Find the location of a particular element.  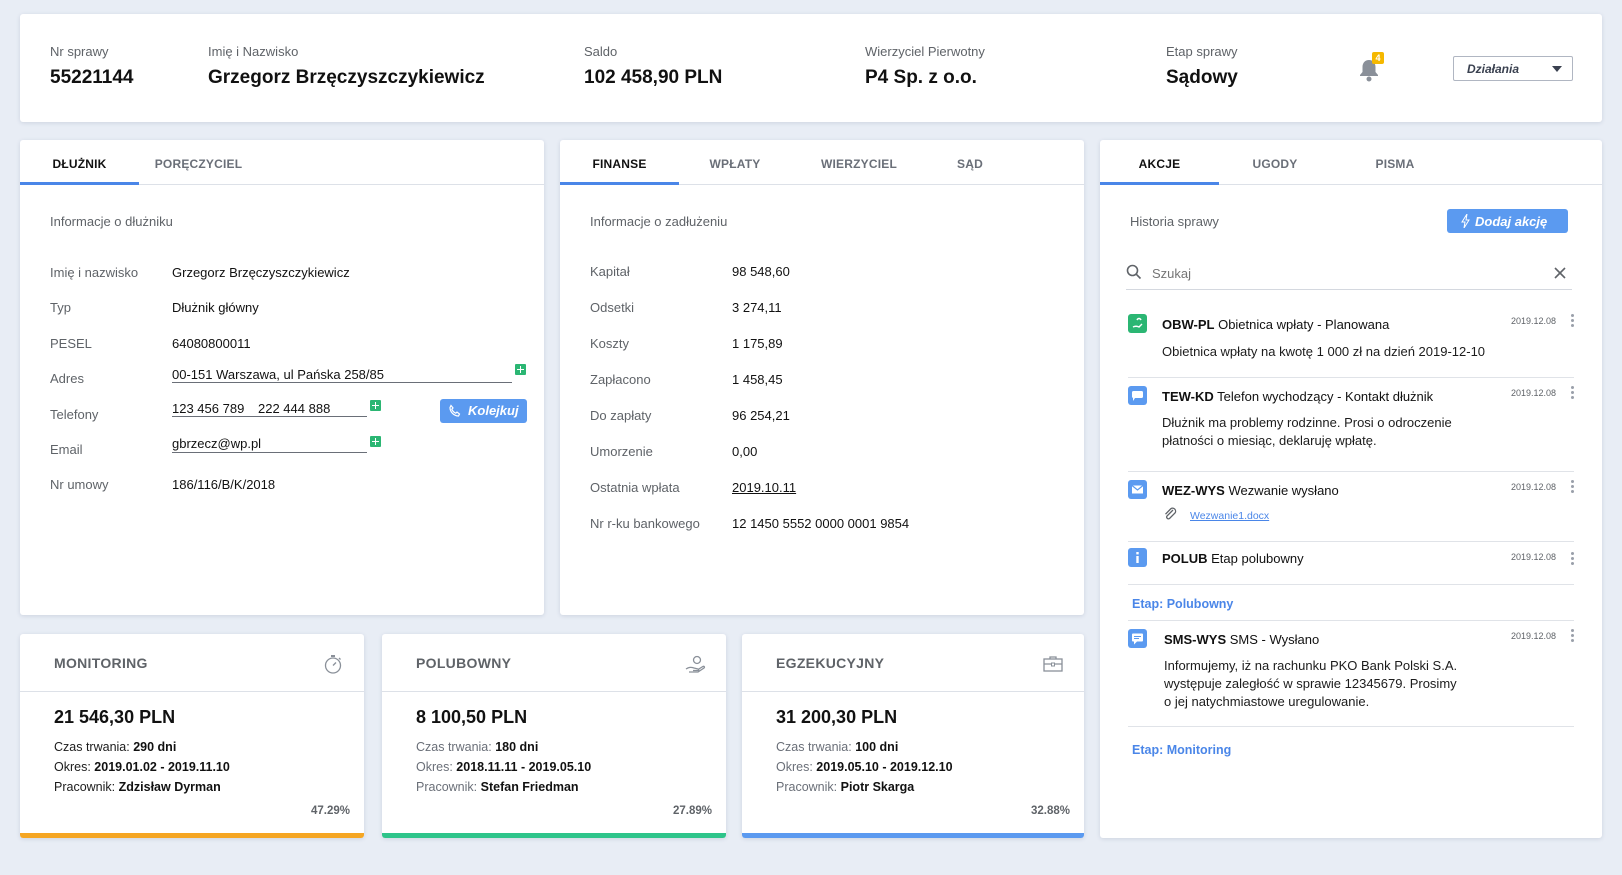

history-code: SMS-WYS is located at coordinates (1195, 639).